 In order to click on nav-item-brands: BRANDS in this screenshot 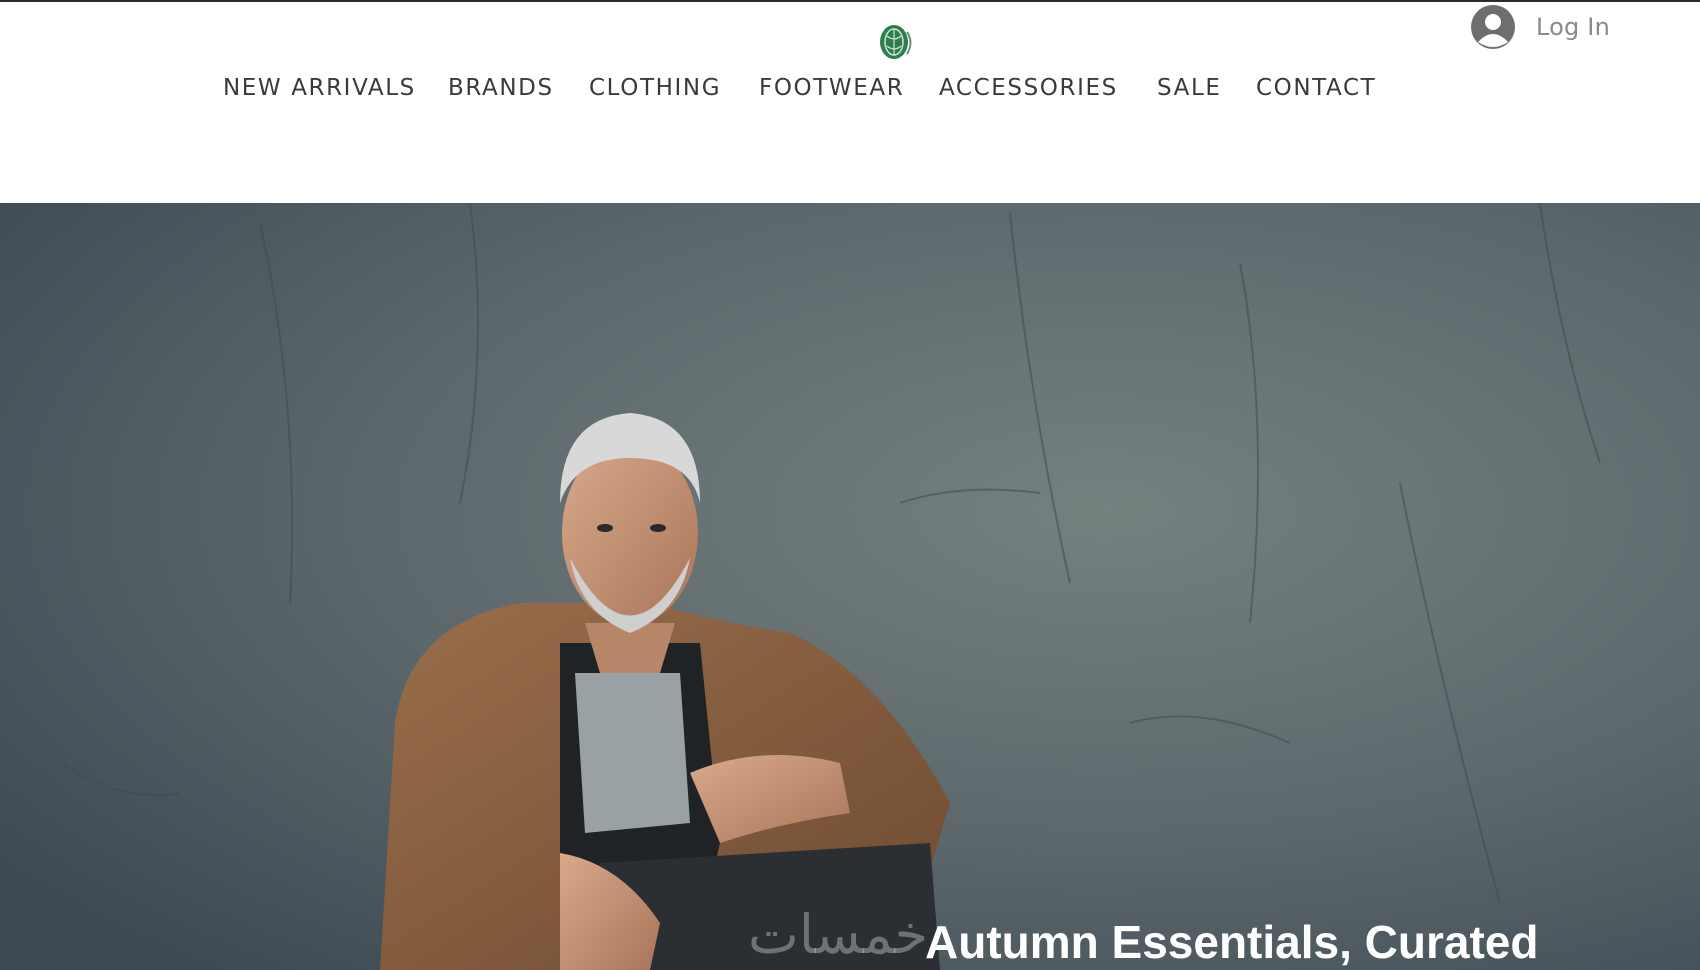, I will do `click(518, 88)`.